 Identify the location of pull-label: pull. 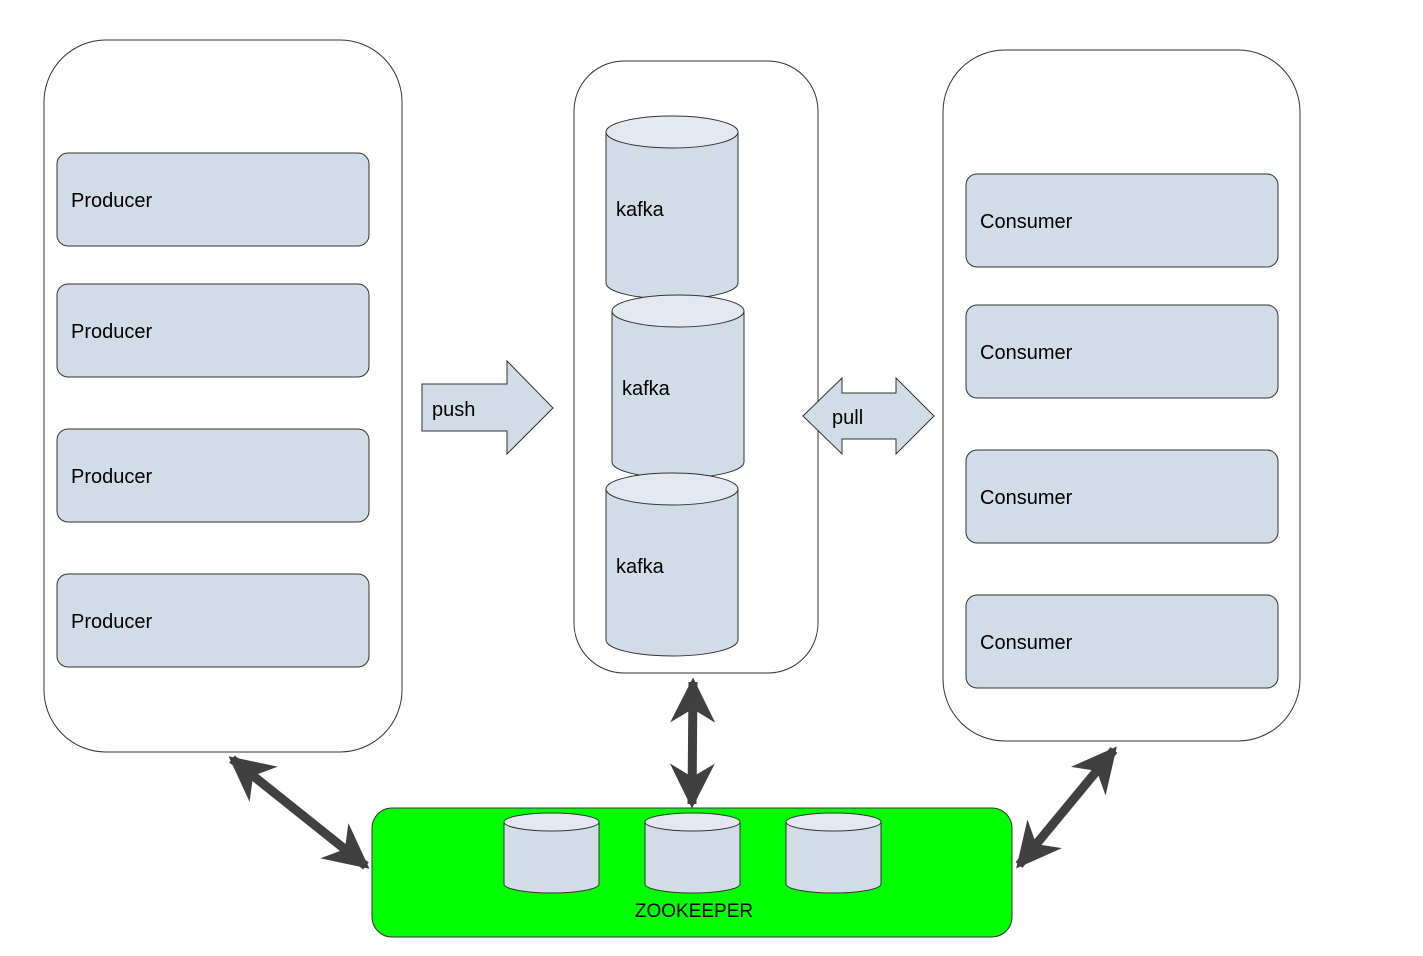
(847, 418).